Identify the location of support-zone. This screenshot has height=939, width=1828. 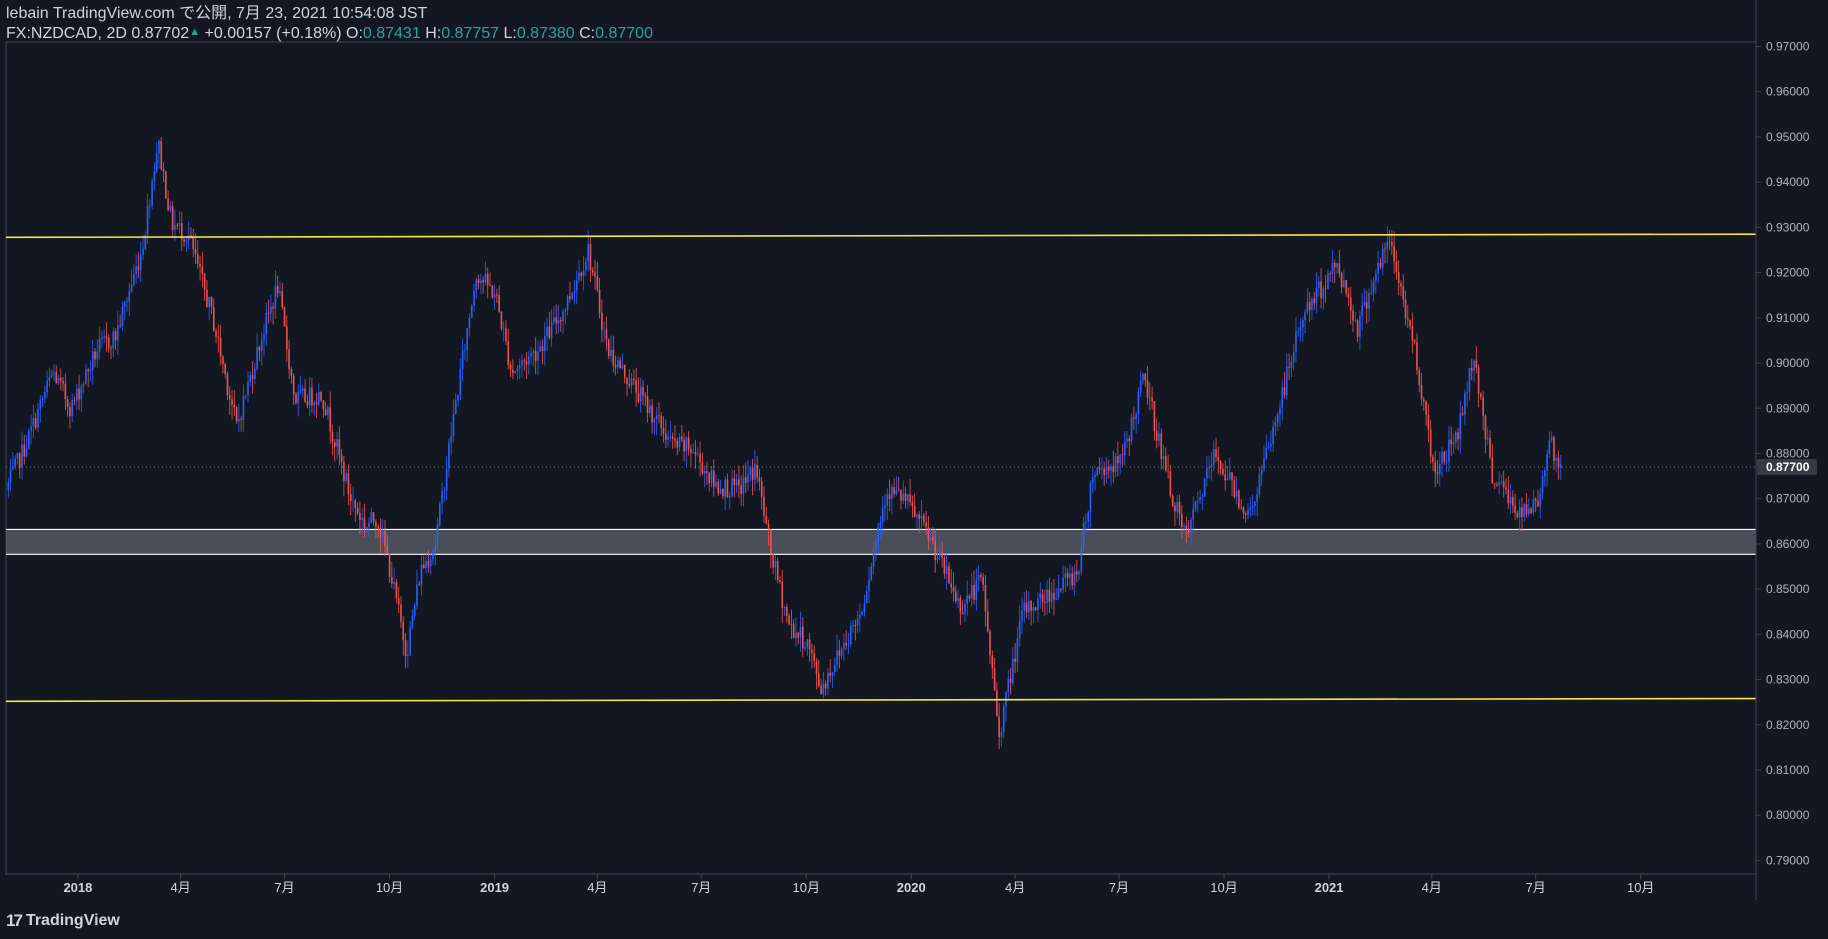
(881, 542).